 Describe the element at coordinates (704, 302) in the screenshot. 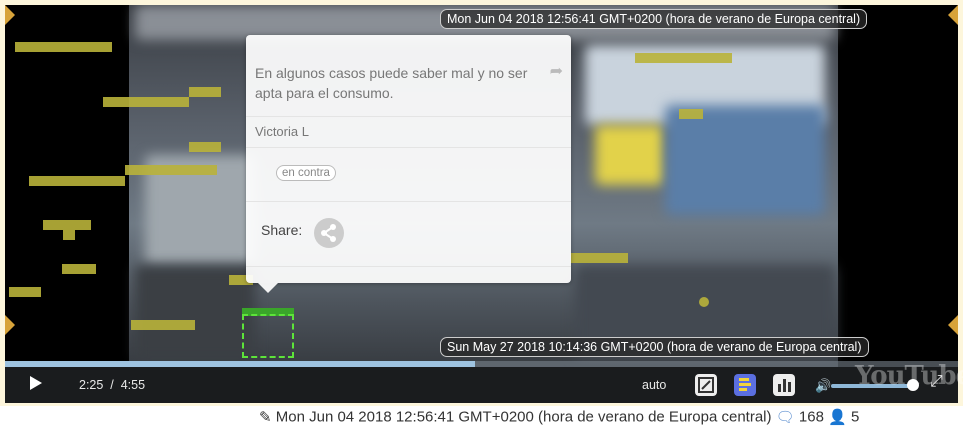

I see `annotation-dot` at that location.